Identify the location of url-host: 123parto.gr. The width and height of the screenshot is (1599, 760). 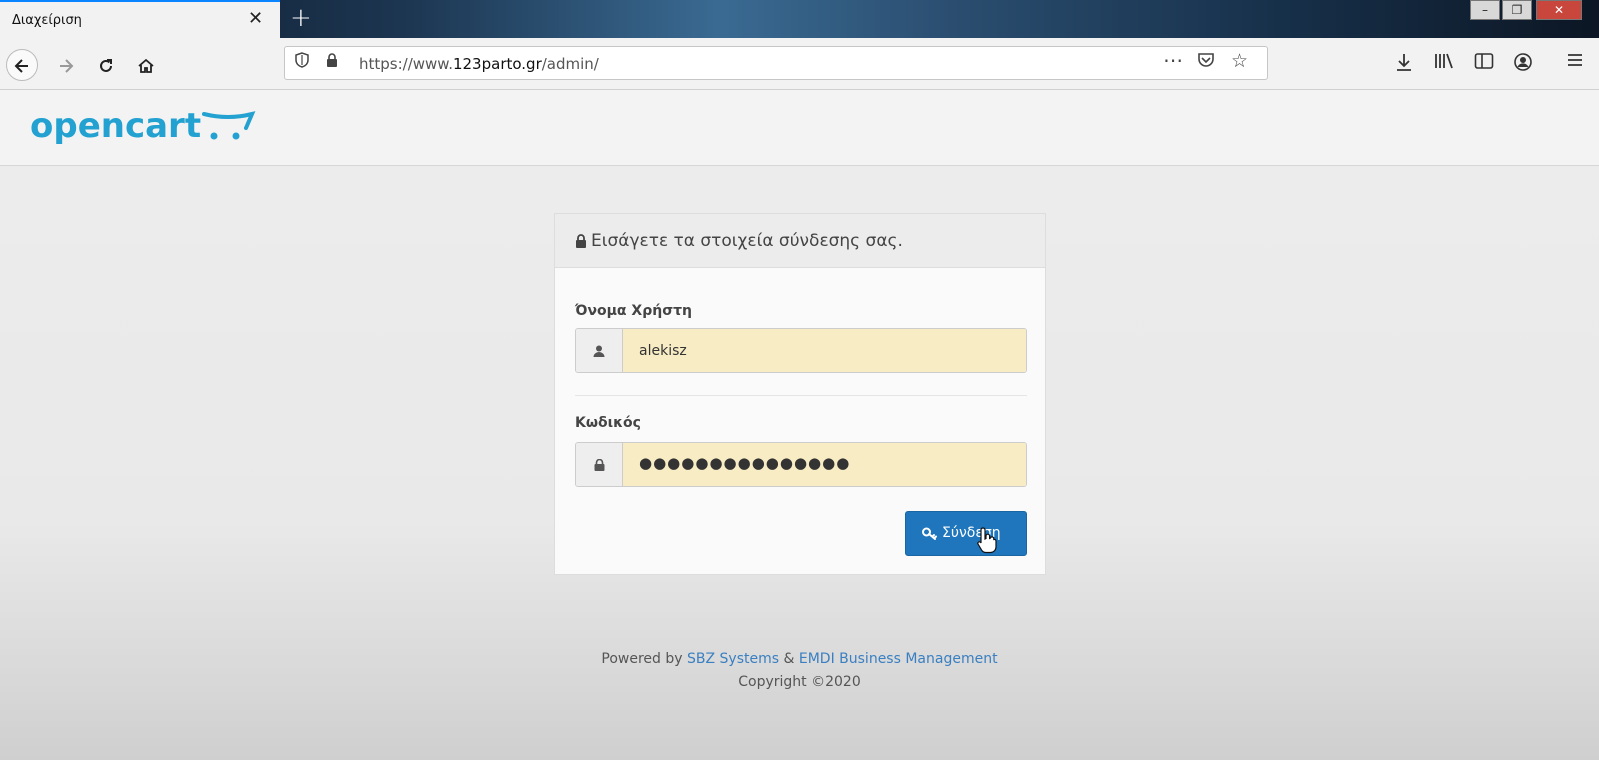
(497, 64).